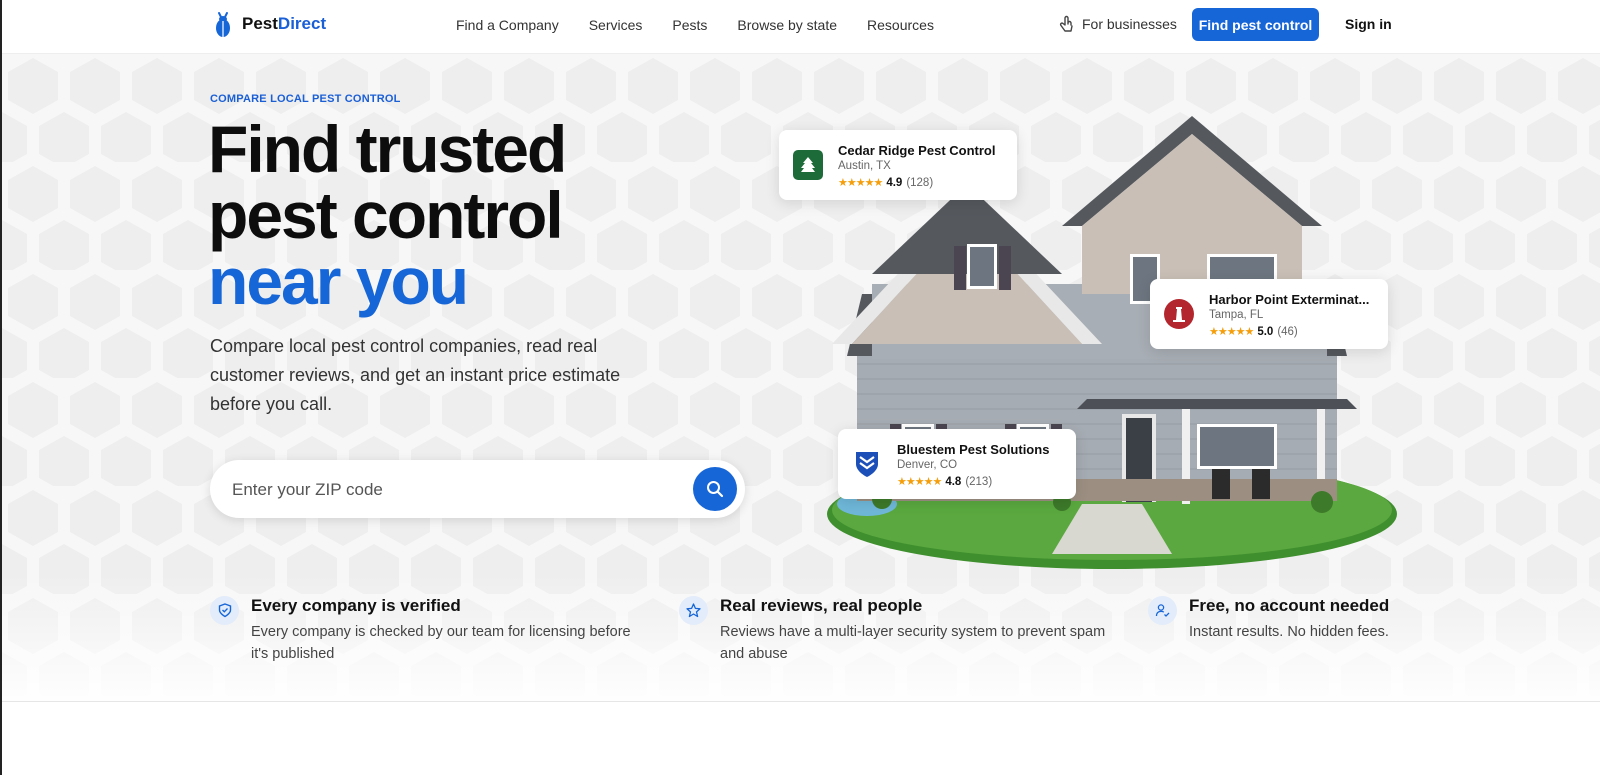 This screenshot has width=1600, height=775. I want to click on pine-tree-icon, so click(808, 165).